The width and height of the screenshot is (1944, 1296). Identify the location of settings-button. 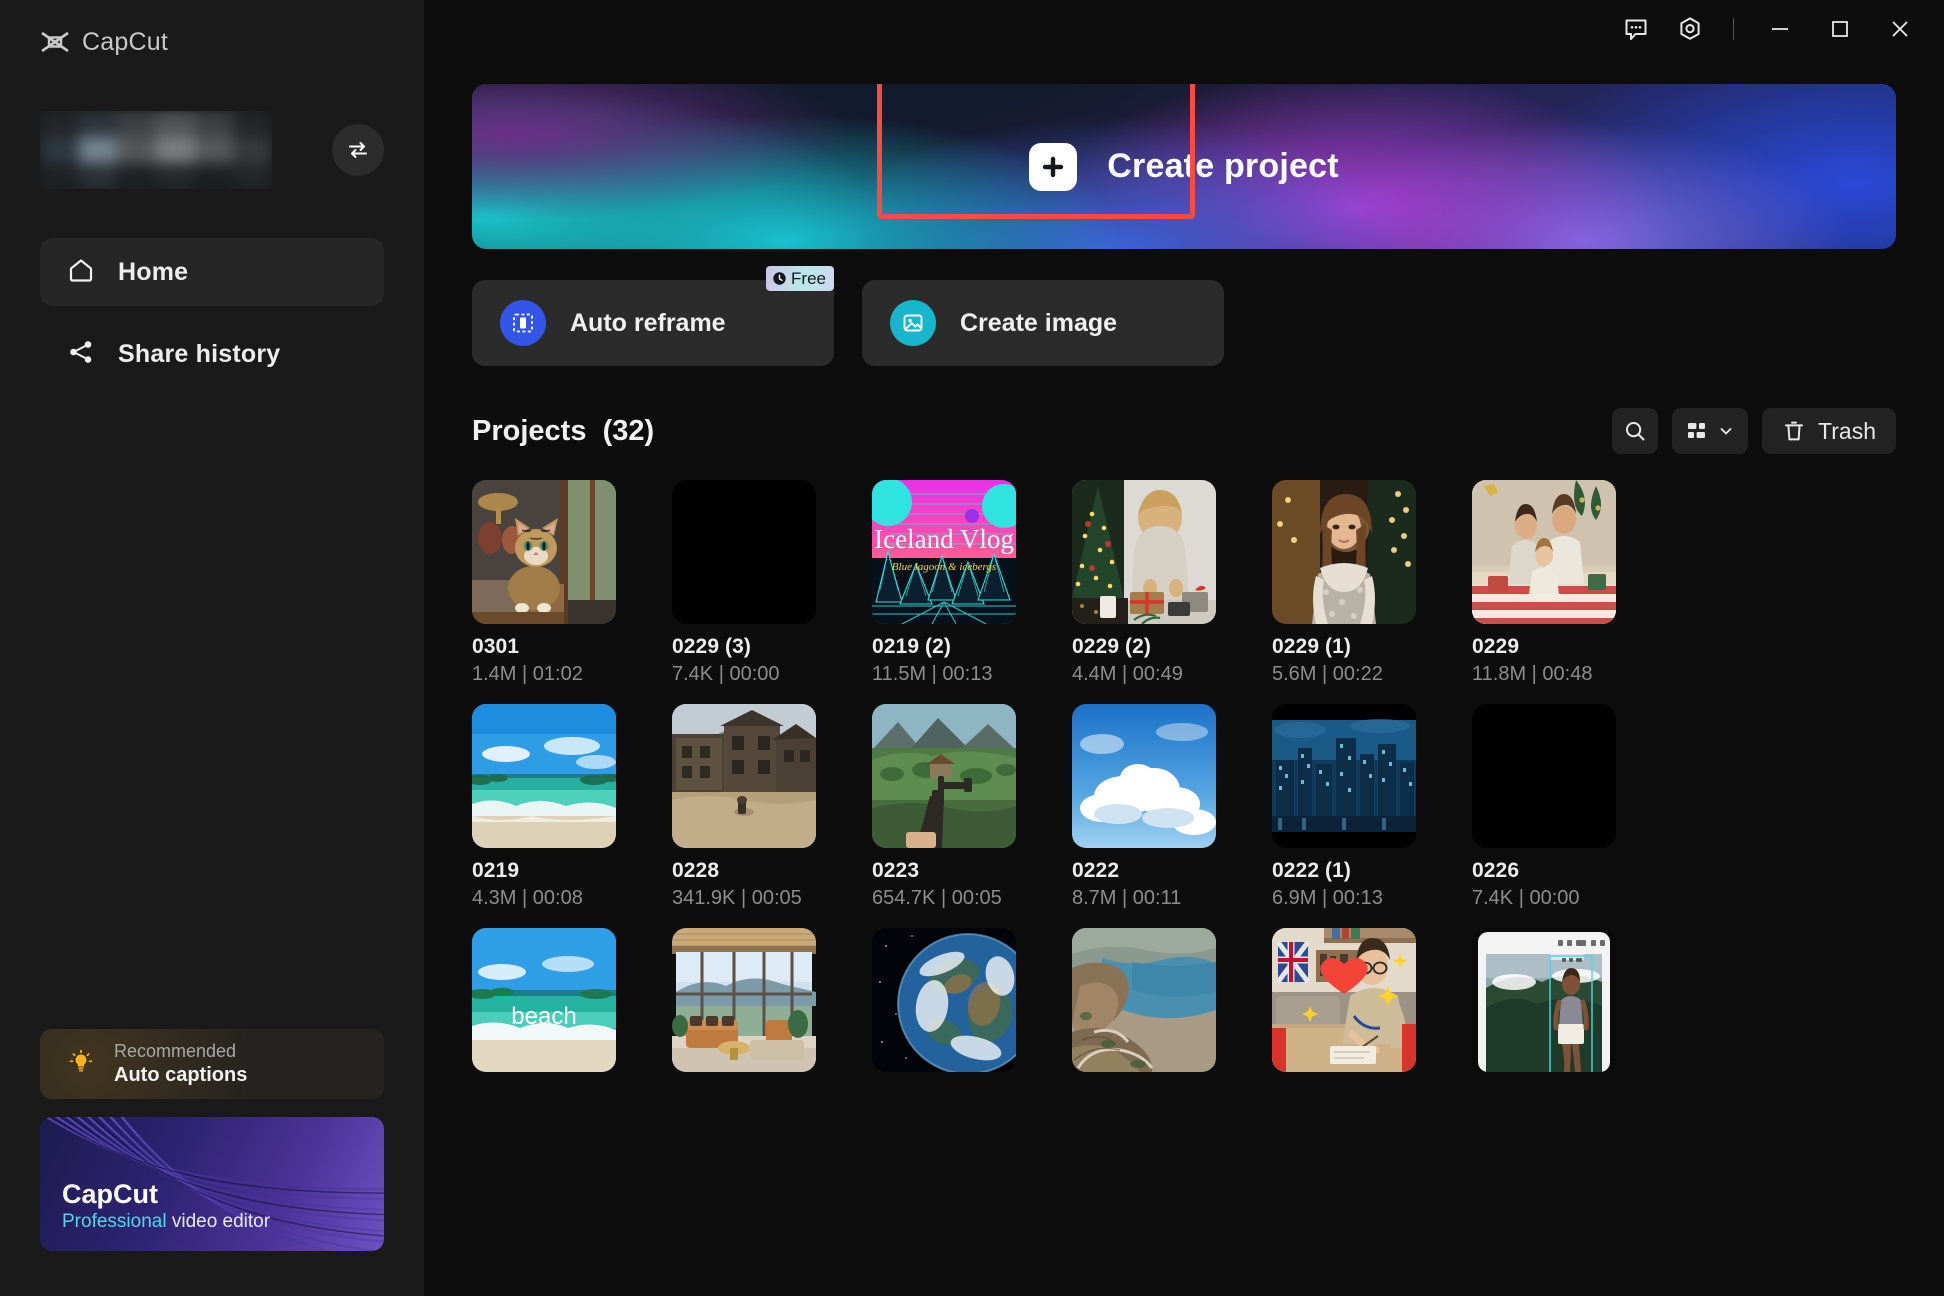
(1690, 29).